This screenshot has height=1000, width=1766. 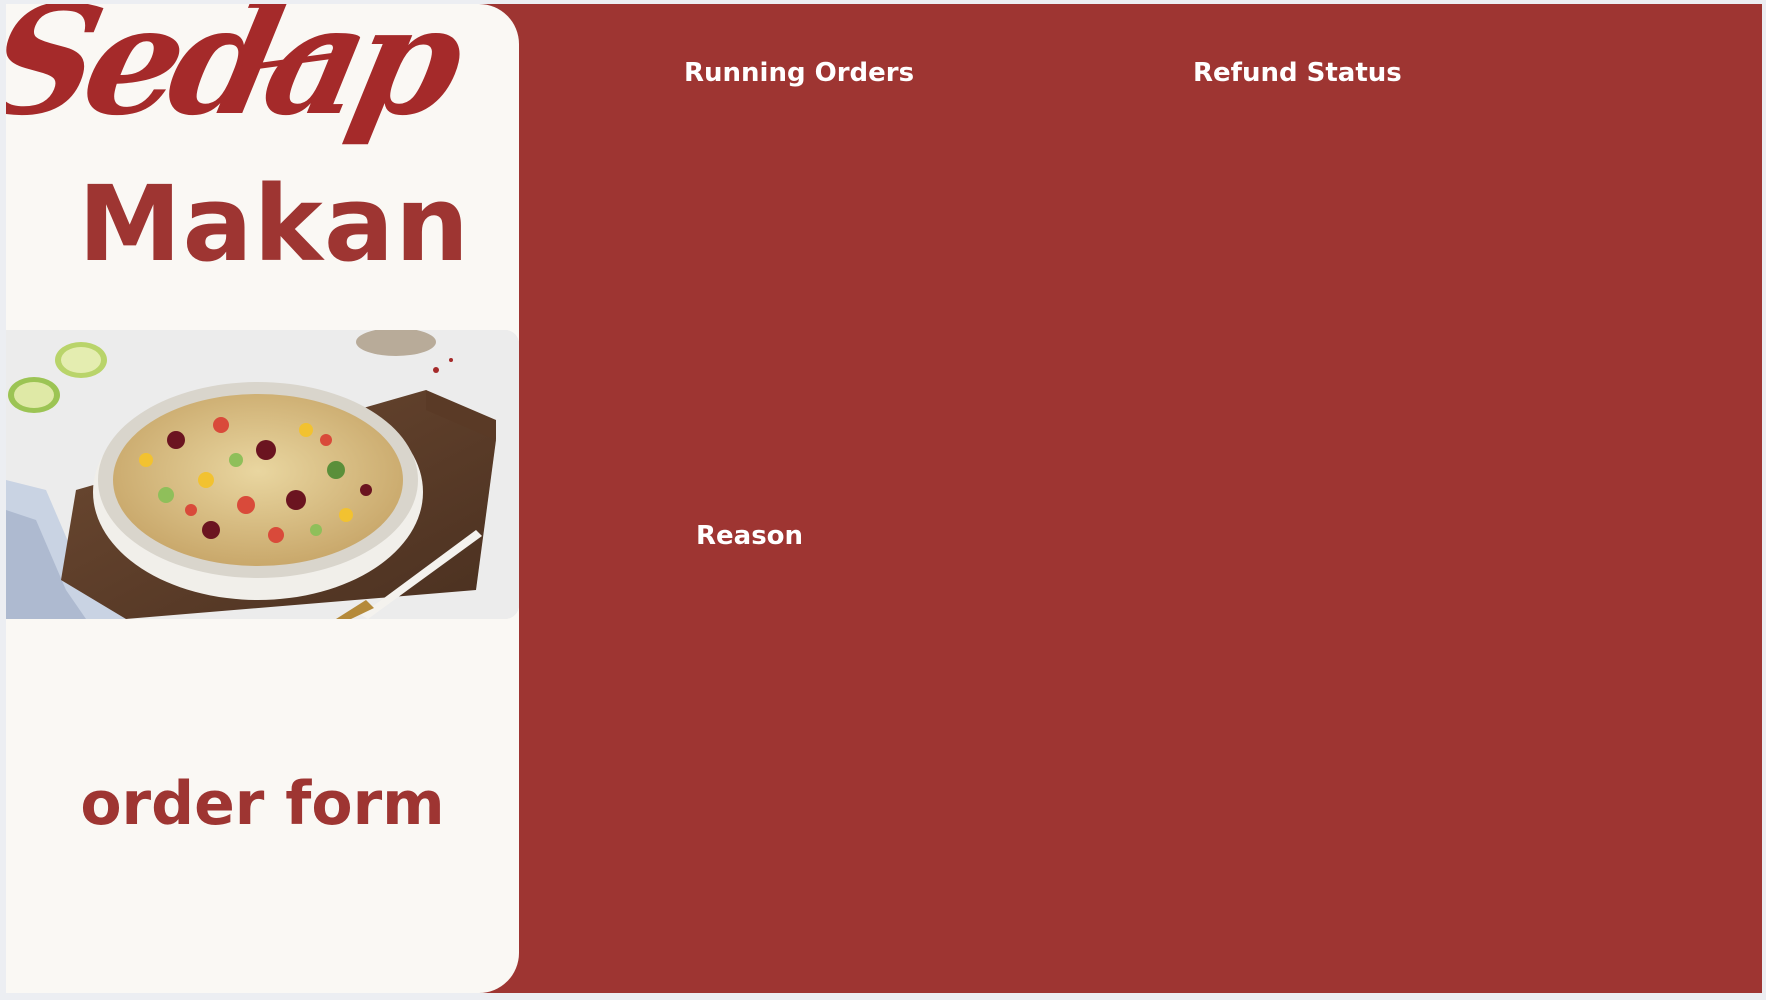 I want to click on running-orders-heading: Running Orders, so click(x=799, y=73).